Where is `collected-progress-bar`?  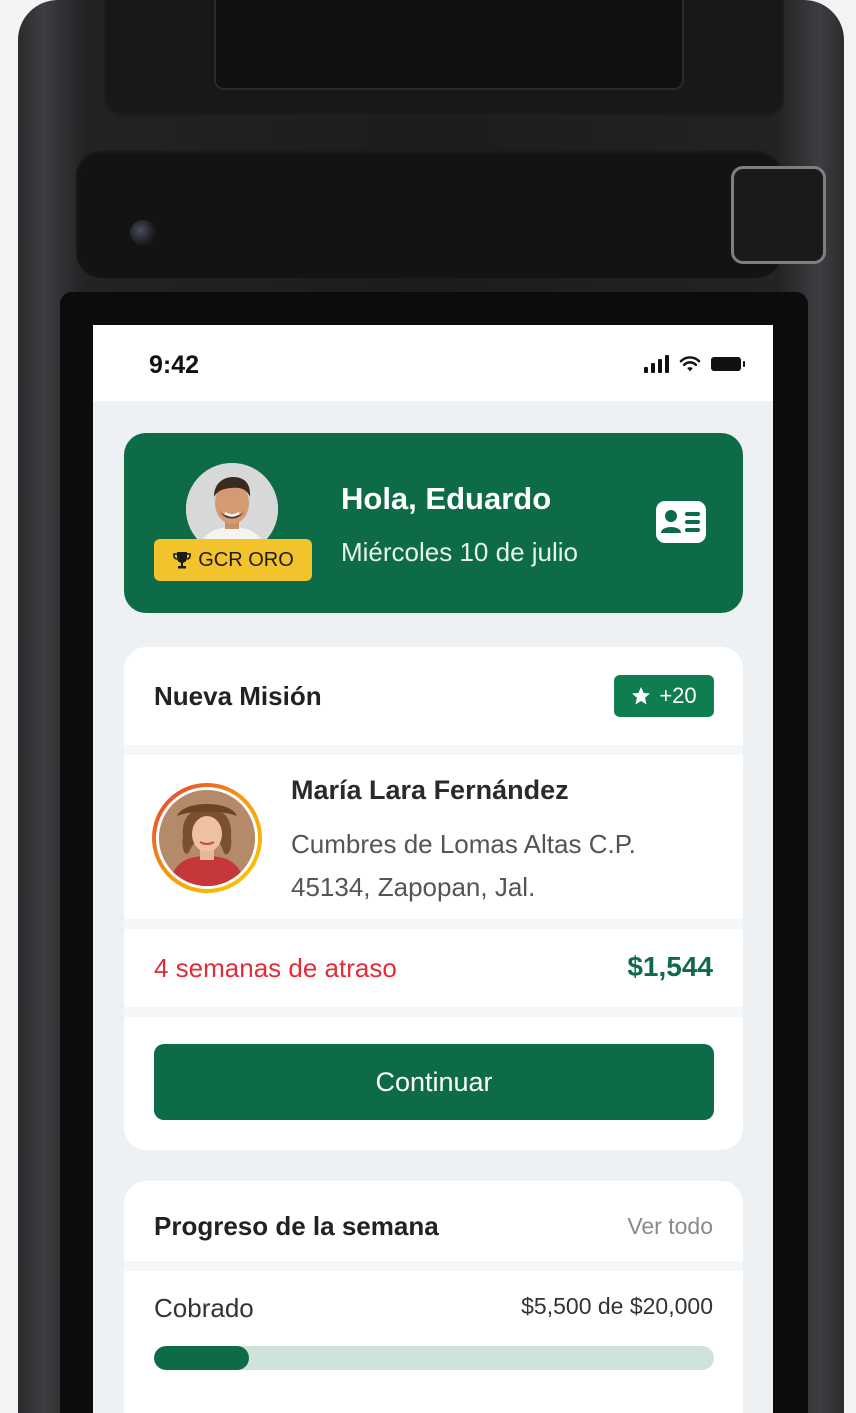 collected-progress-bar is located at coordinates (434, 1358).